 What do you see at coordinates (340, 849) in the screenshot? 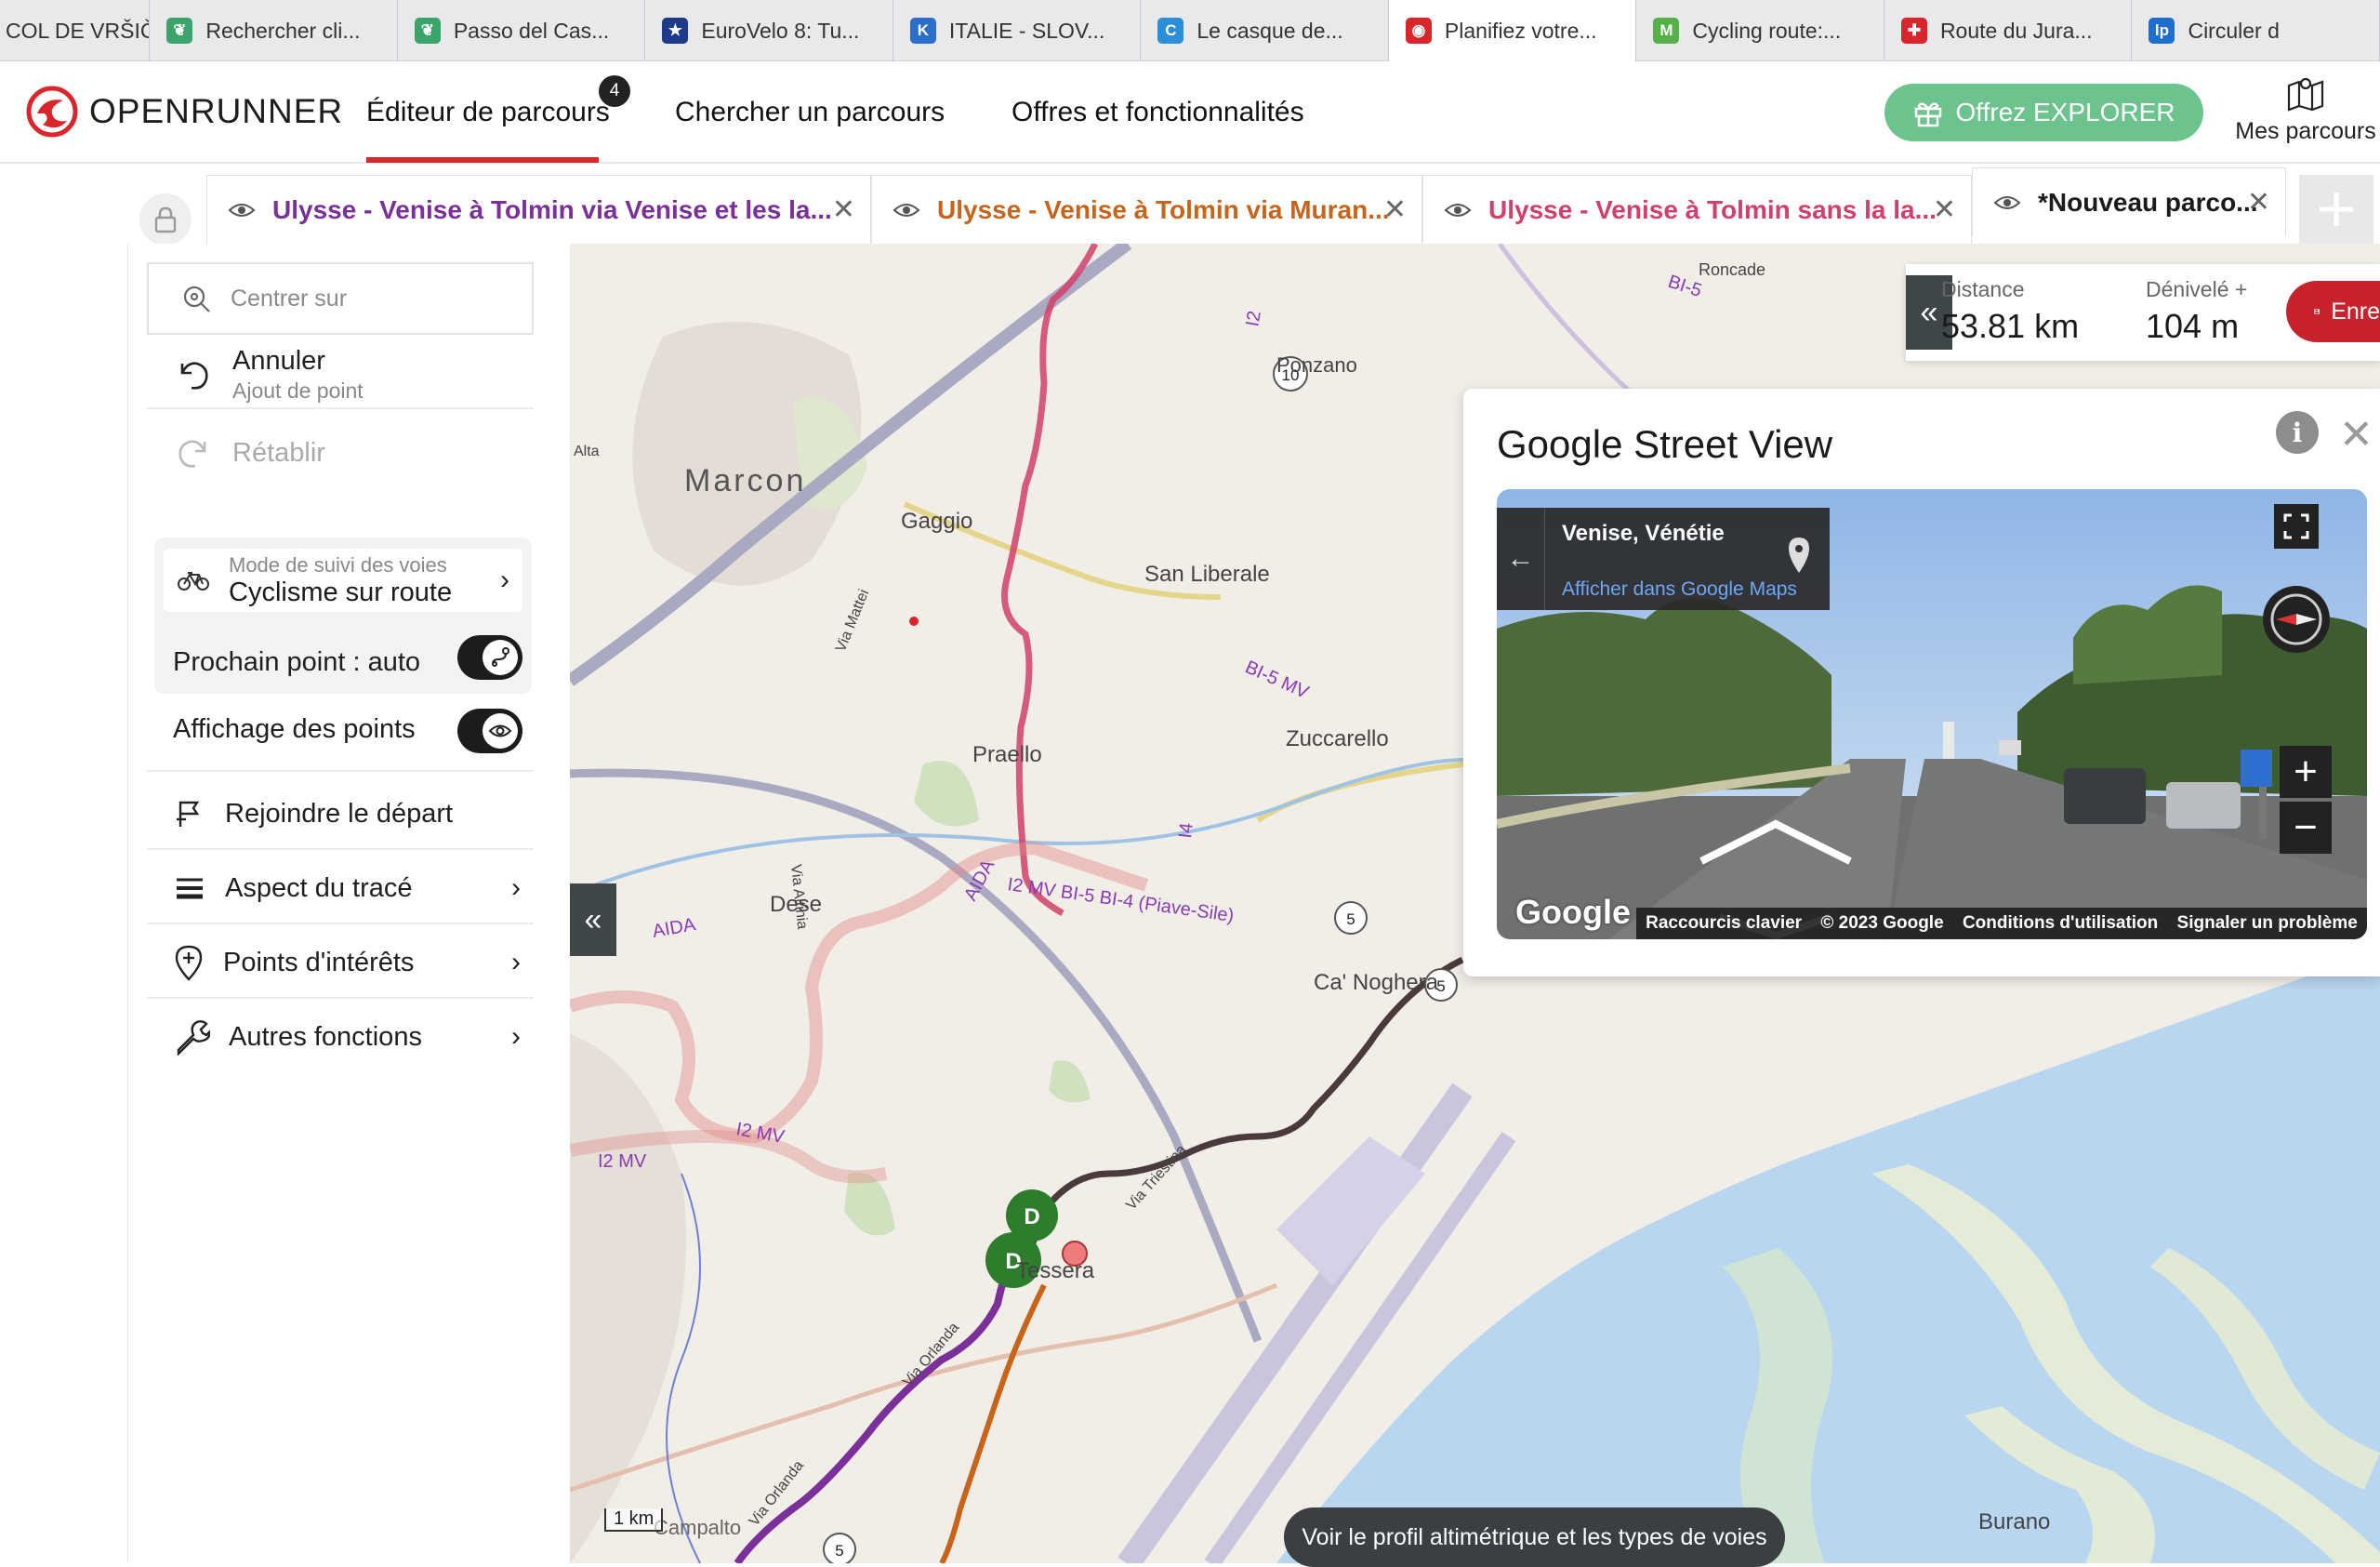
I see `divider` at bounding box center [340, 849].